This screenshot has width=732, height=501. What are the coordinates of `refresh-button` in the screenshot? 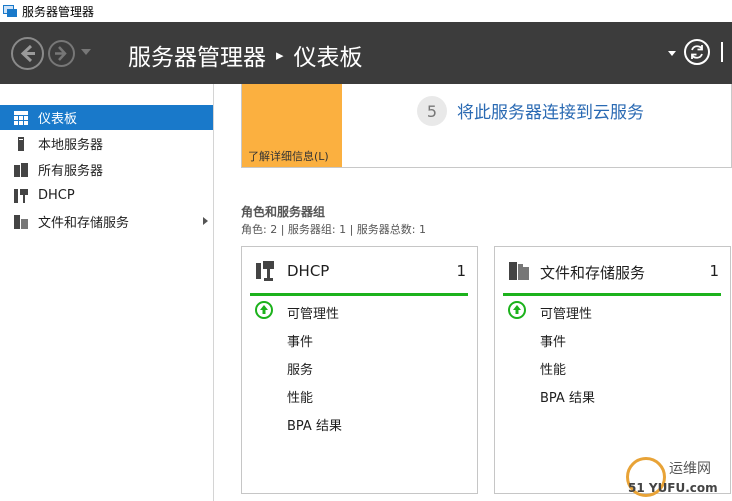 It's located at (697, 52).